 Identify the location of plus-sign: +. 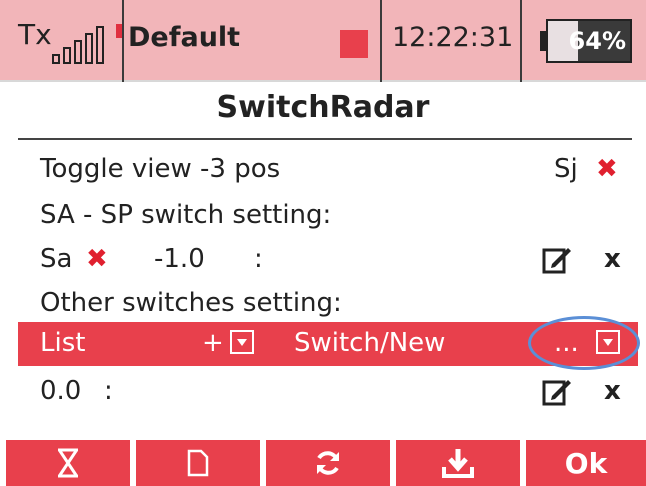
(213, 343).